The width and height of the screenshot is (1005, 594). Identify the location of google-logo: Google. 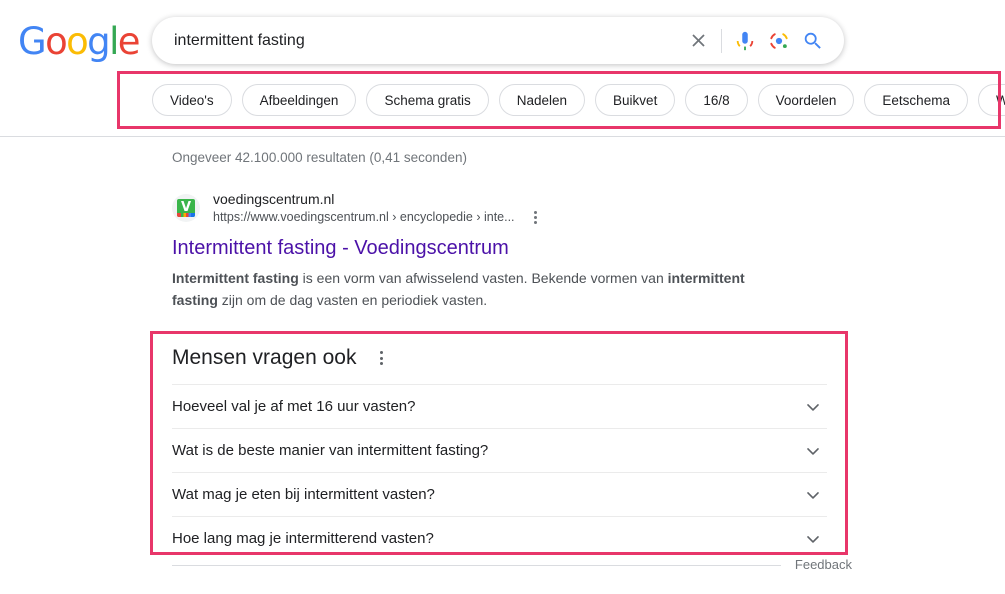
(79, 41).